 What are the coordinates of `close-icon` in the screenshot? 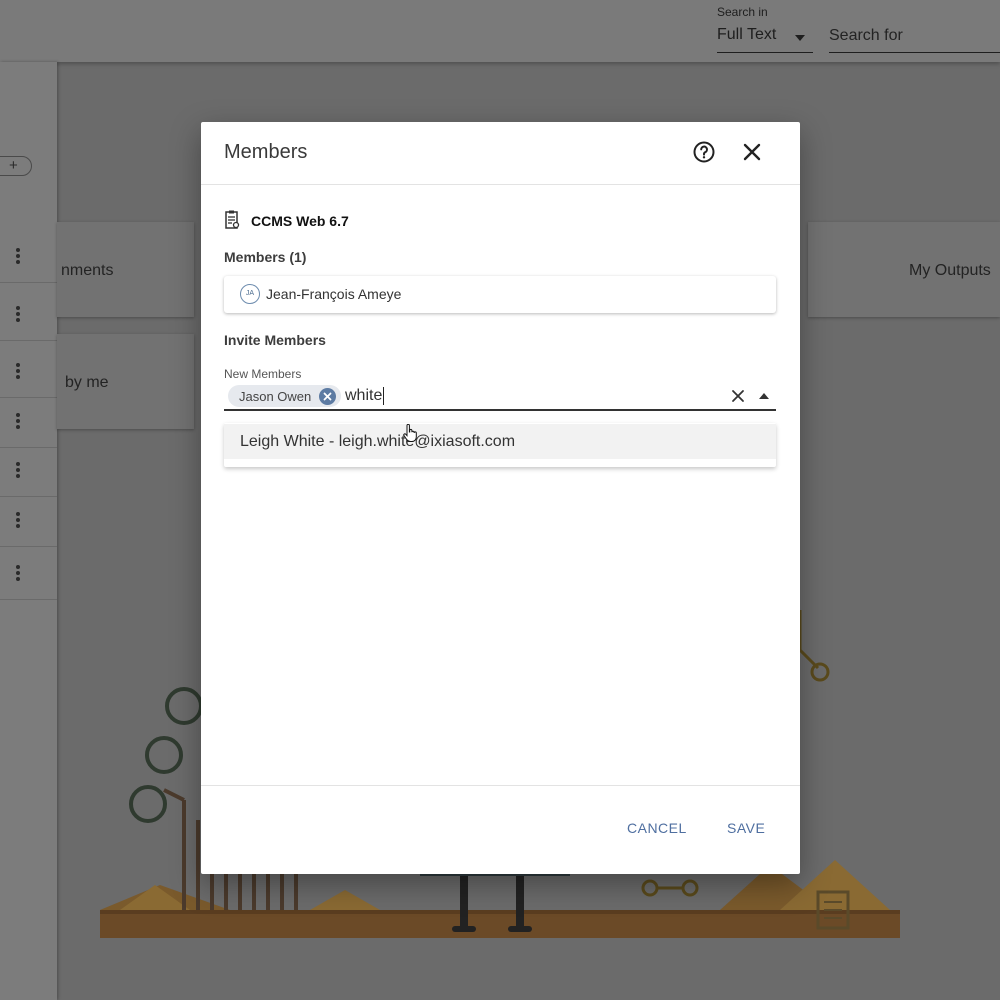 It's located at (752, 152).